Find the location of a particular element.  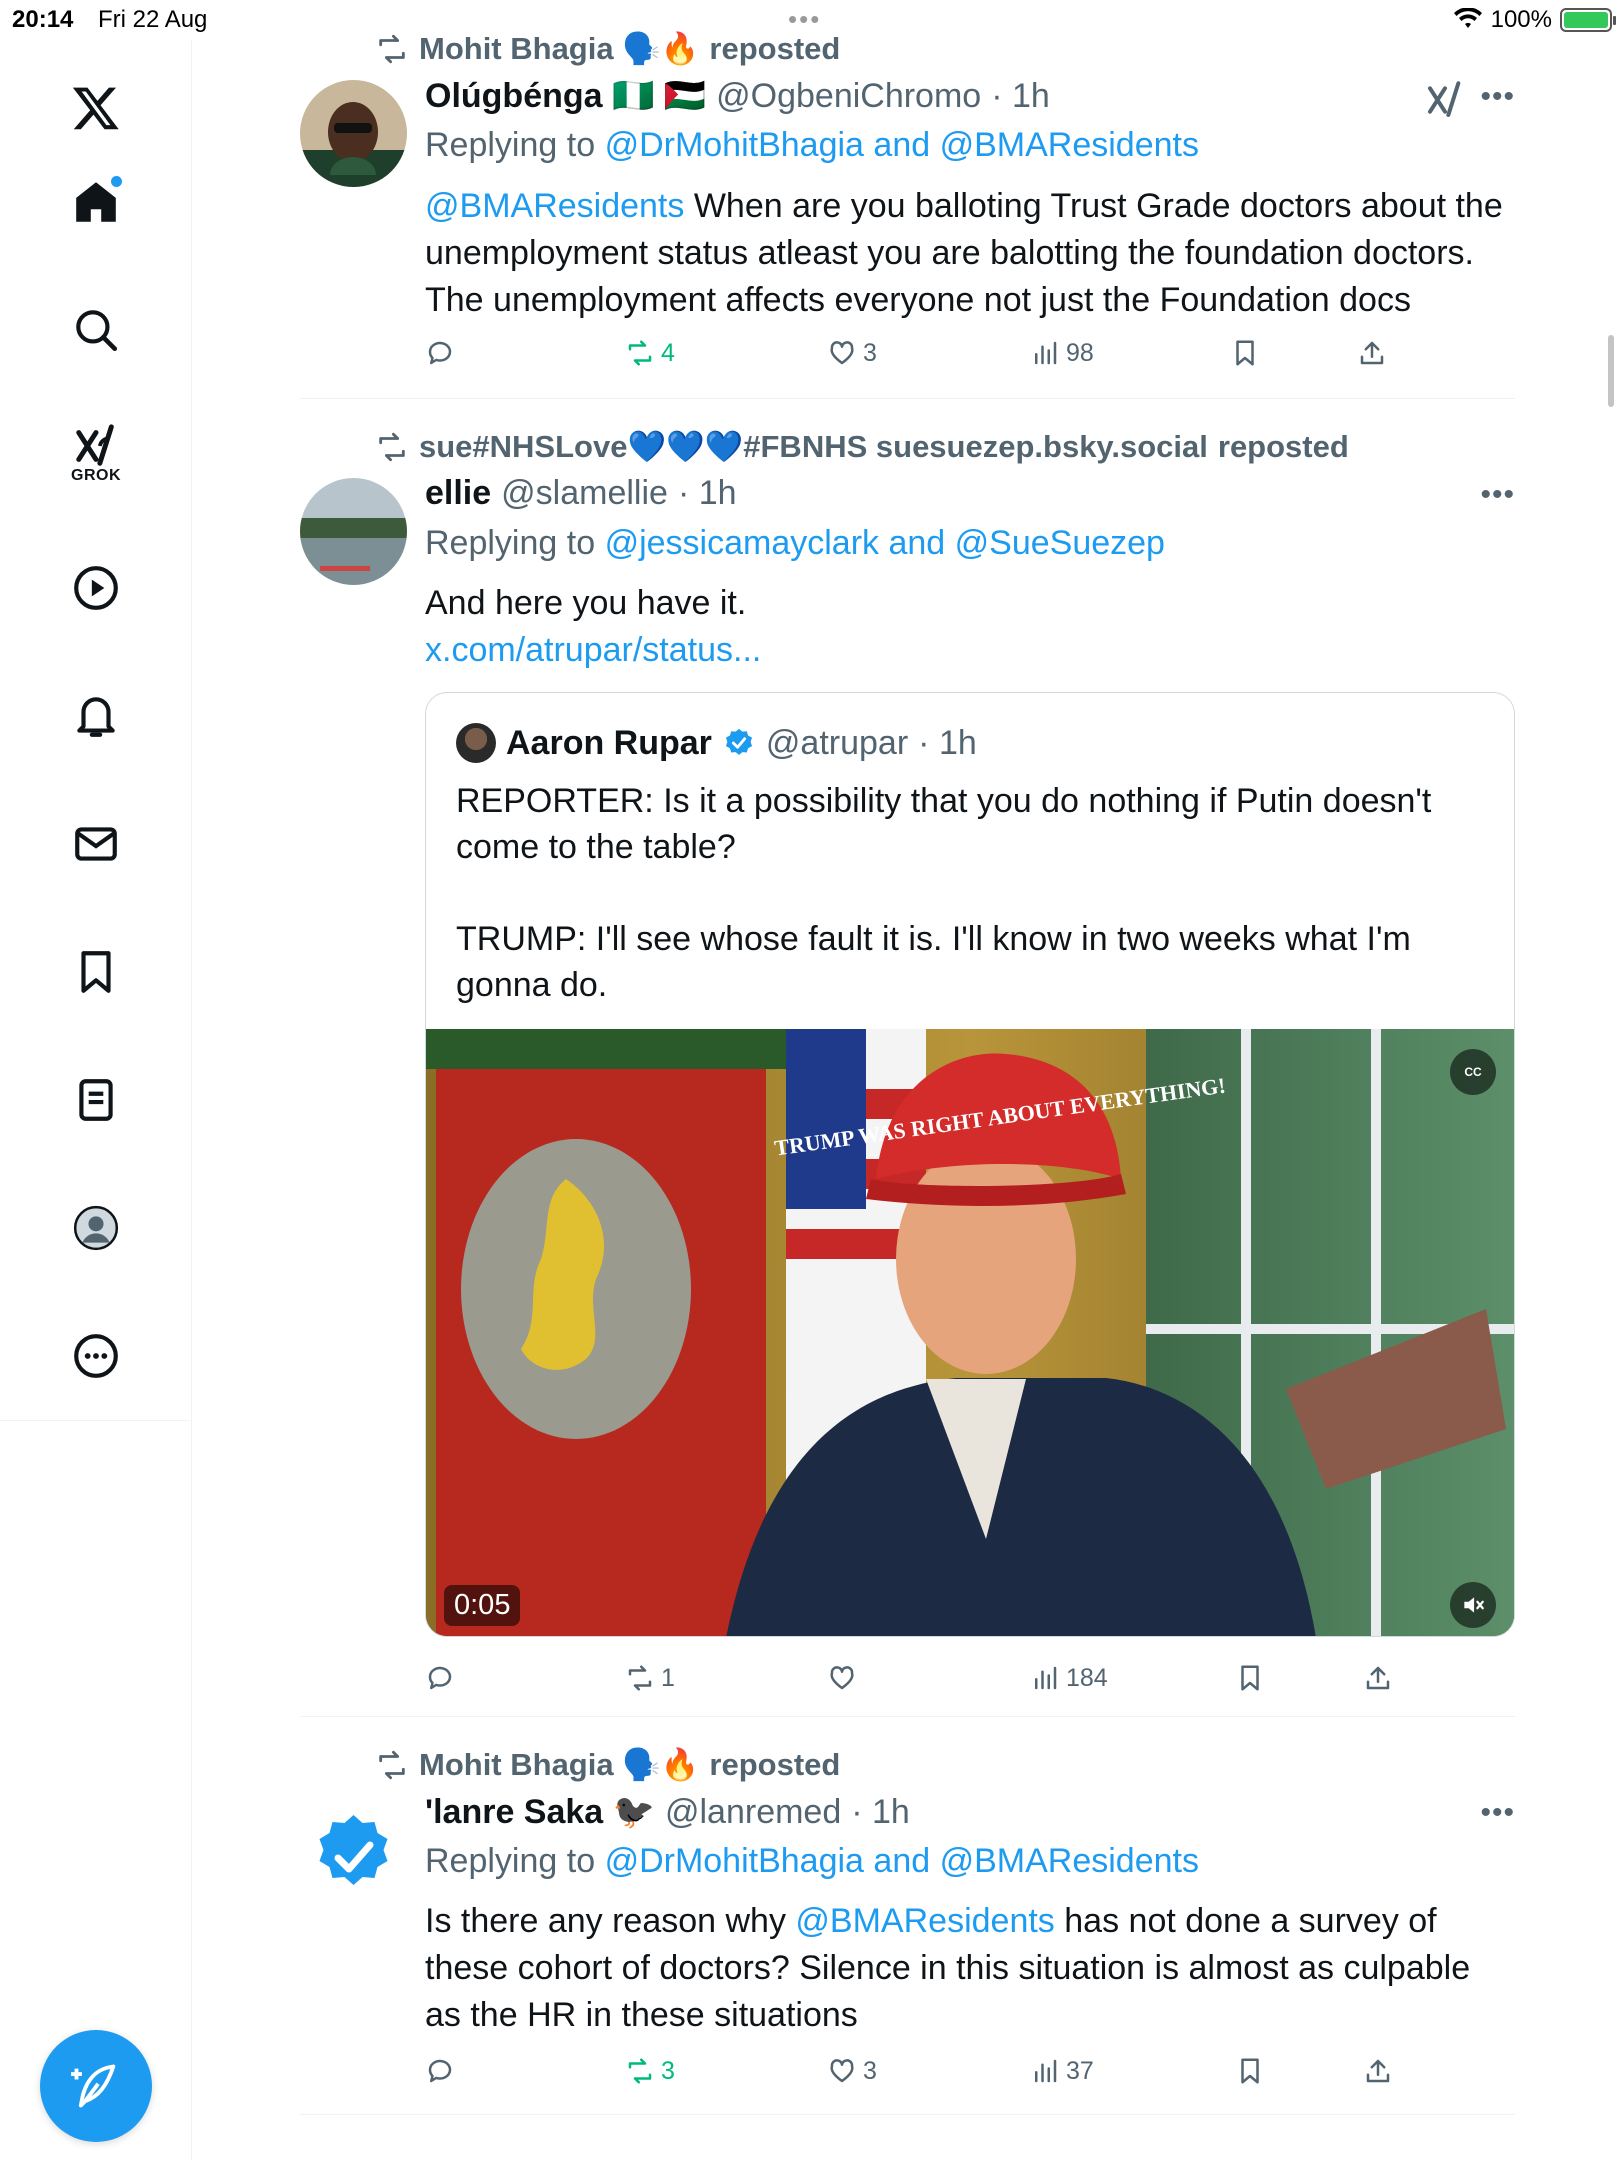

scrollbar is located at coordinates (1611, 371).